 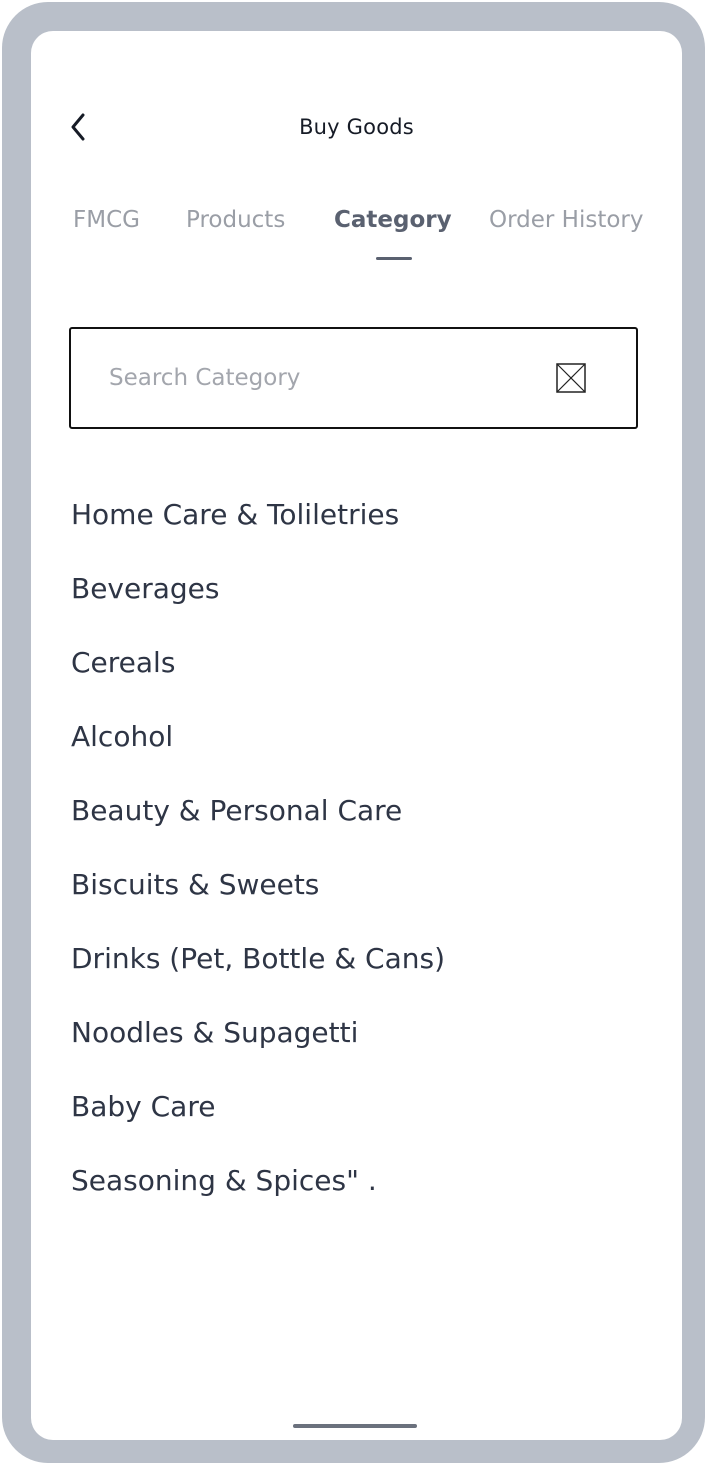 What do you see at coordinates (393, 220) in the screenshot?
I see `tab-category: Category` at bounding box center [393, 220].